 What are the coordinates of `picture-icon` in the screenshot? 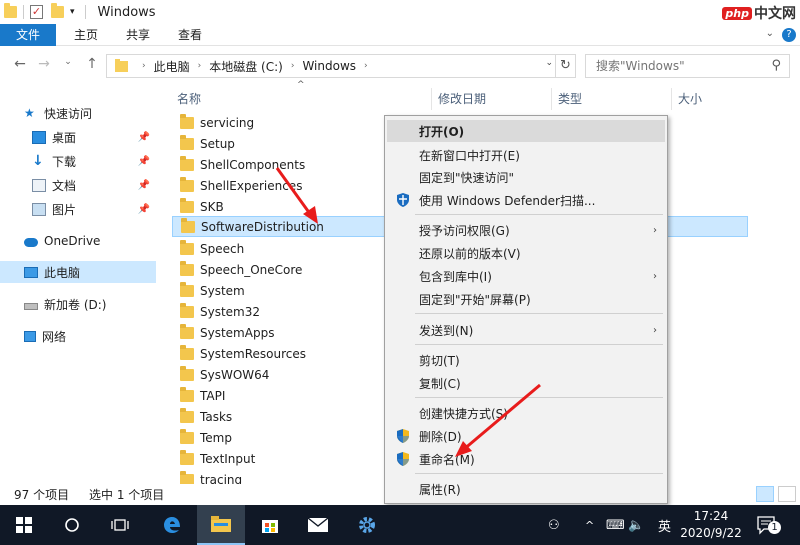 It's located at (39, 209).